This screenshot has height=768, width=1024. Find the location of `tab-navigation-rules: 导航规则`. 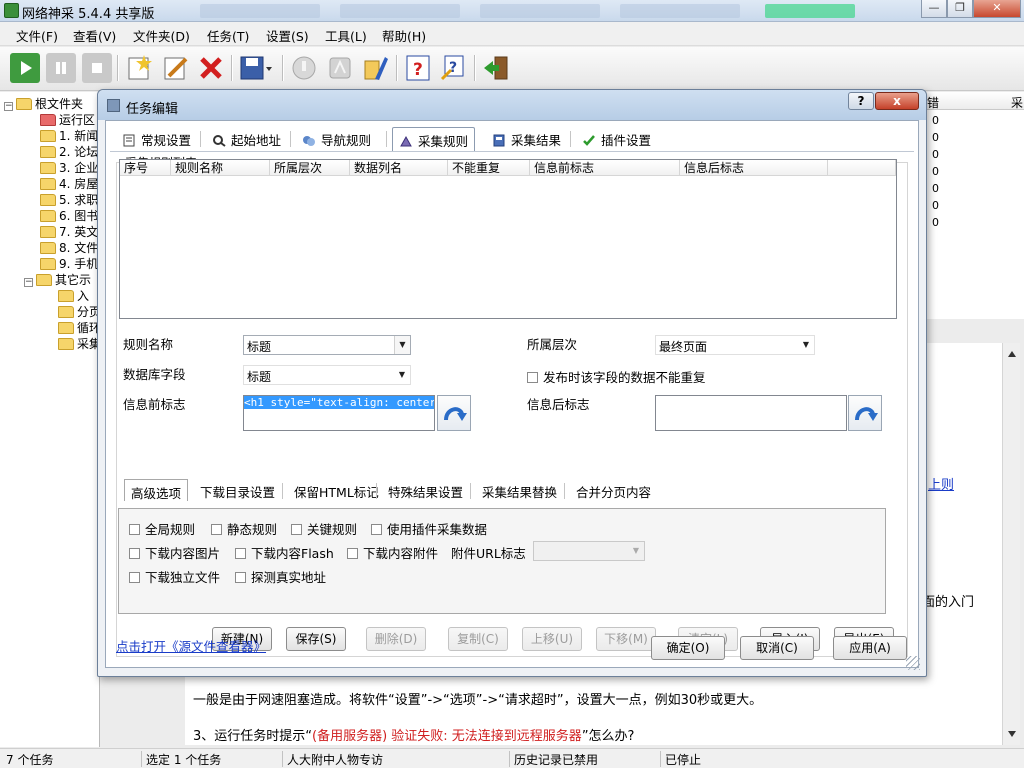

tab-navigation-rules: 导航规则 is located at coordinates (336, 139).